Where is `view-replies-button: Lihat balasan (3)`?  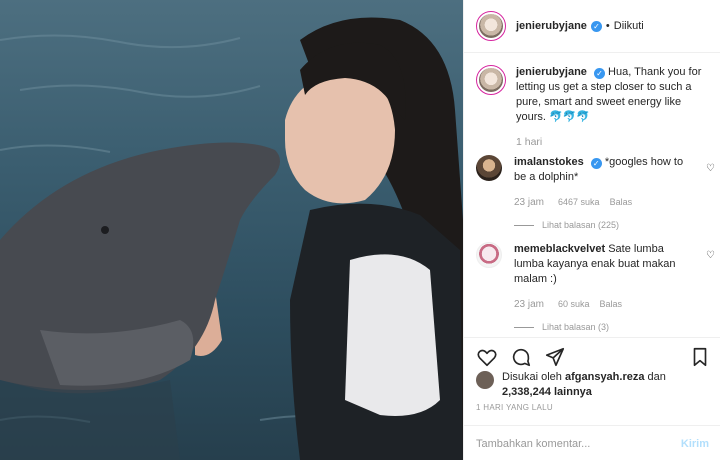 view-replies-button: Lihat balasan (3) is located at coordinates (603, 327).